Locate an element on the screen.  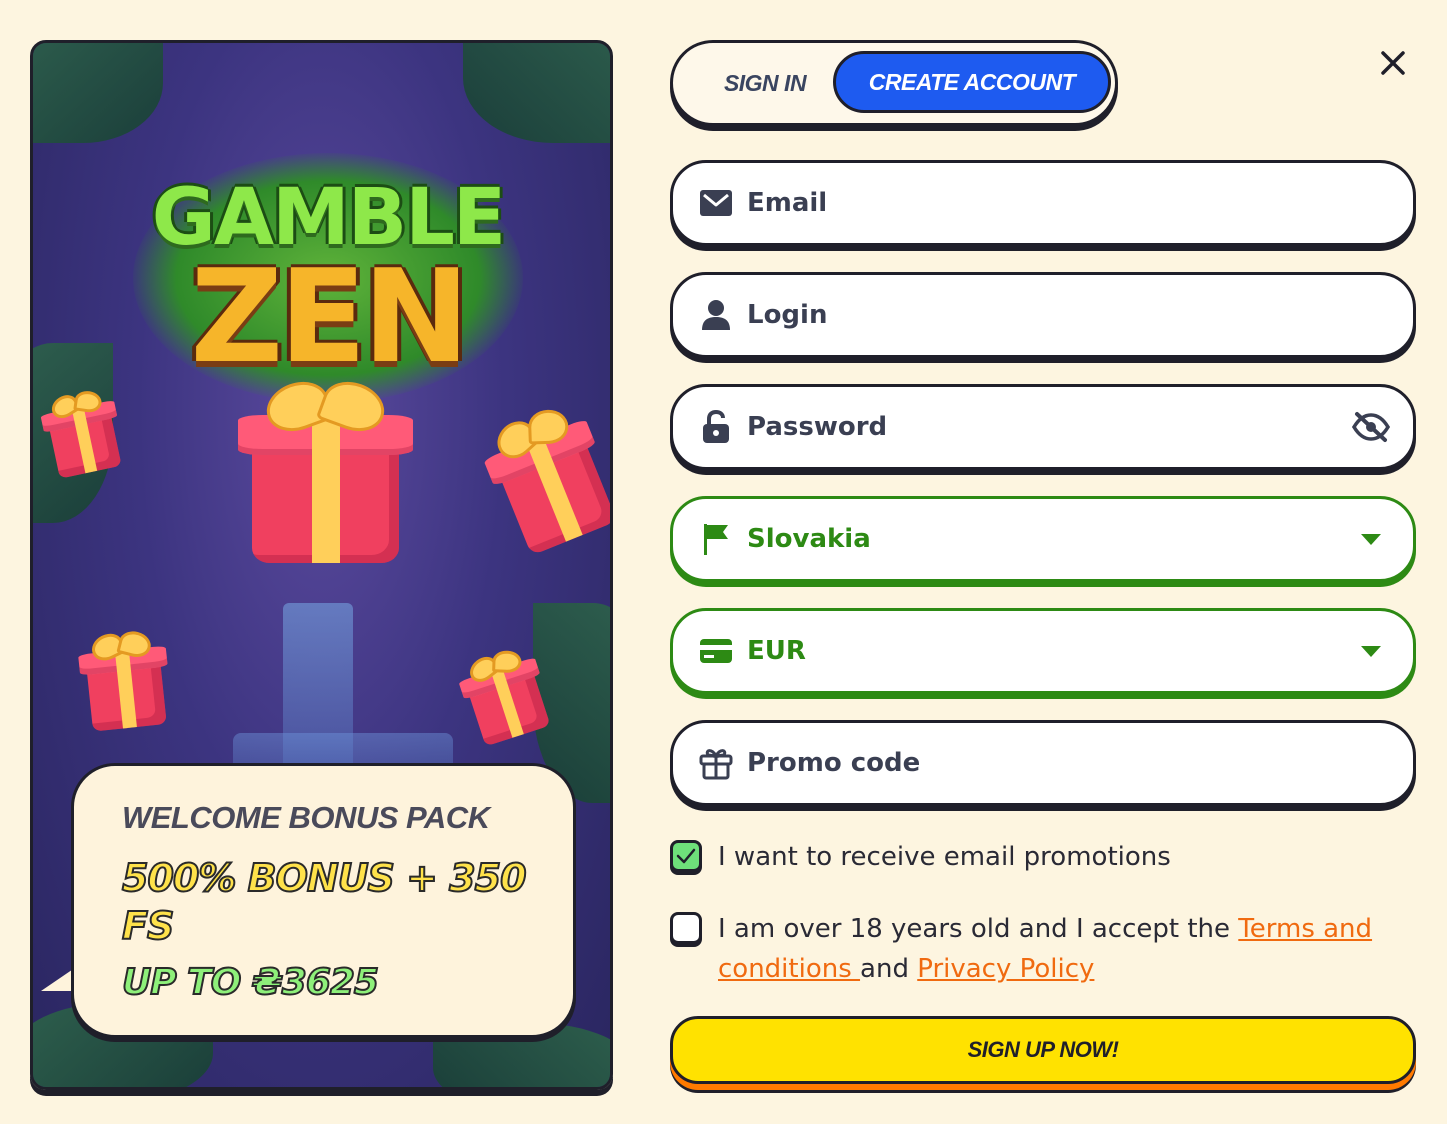
brand-logo: GAMBLE ZEN is located at coordinates (328, 278).